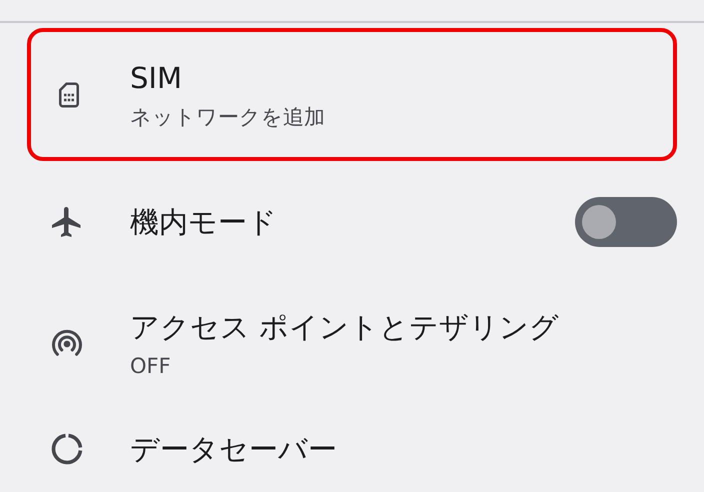 This screenshot has width=704, height=492. I want to click on setting-summary: OFF, so click(151, 366).